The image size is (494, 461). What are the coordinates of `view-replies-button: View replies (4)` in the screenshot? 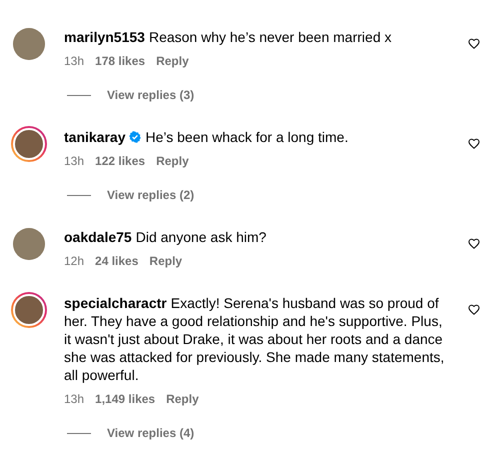 It's located at (150, 433).